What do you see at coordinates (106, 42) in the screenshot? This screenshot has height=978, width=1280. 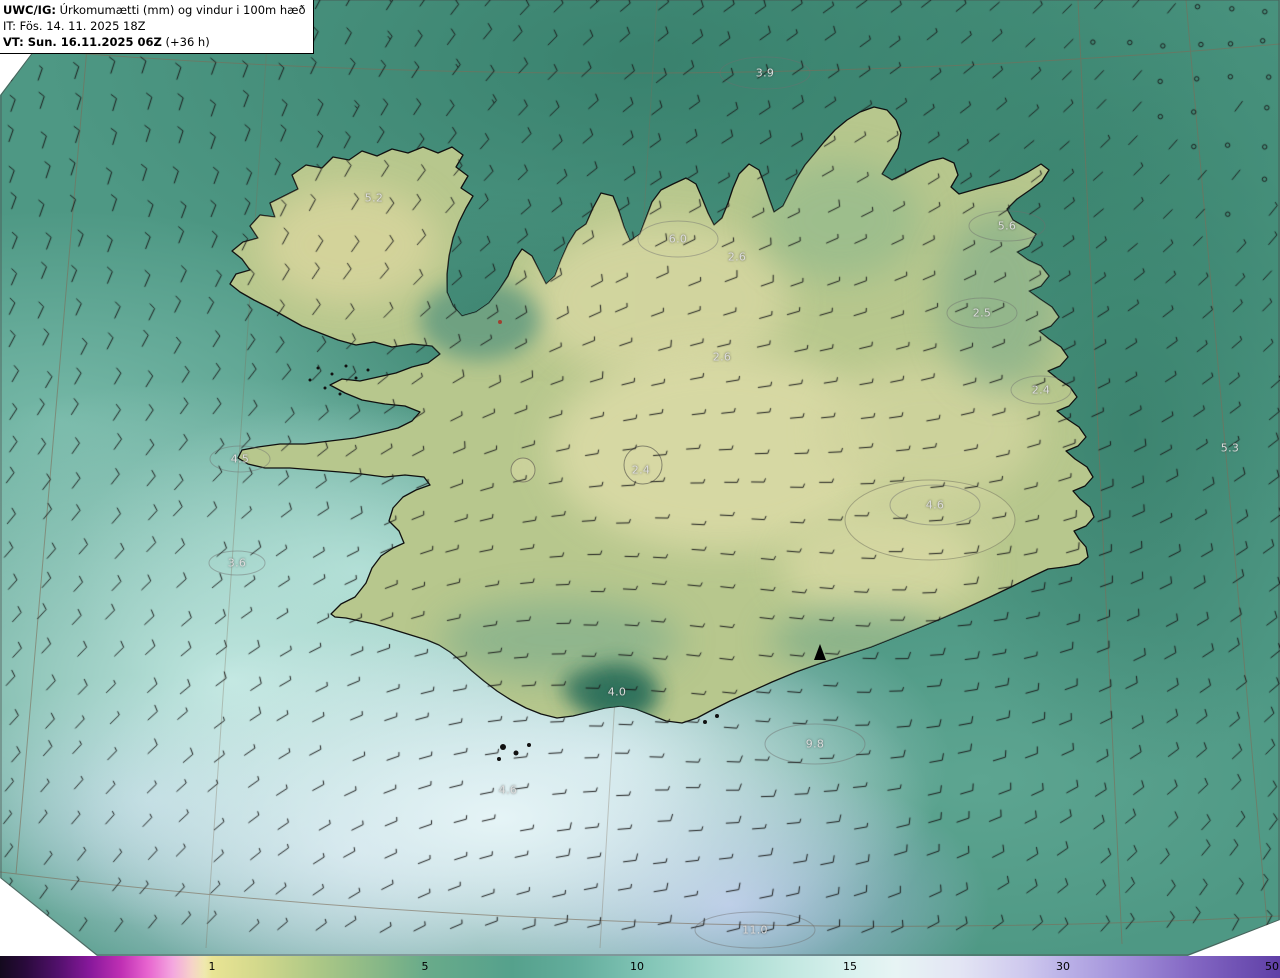 I see `valid-time-line: VT: Sun. 16.11.2025 06Z (+36 h)` at bounding box center [106, 42].